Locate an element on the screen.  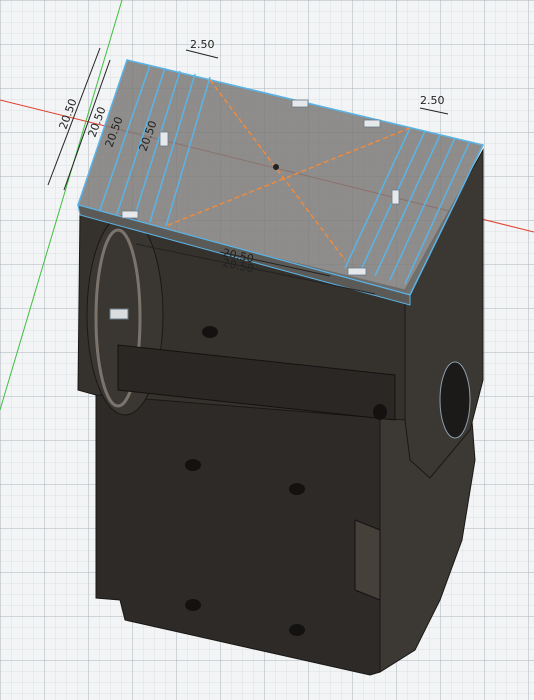
notch-step is located at coordinates (367, 560).